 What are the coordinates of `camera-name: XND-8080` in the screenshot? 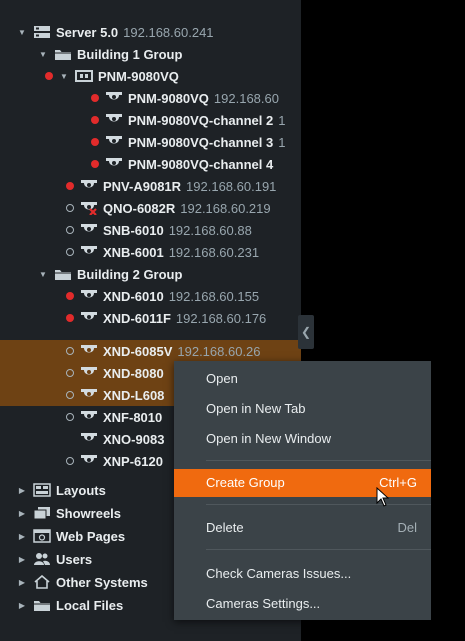 It's located at (133, 373).